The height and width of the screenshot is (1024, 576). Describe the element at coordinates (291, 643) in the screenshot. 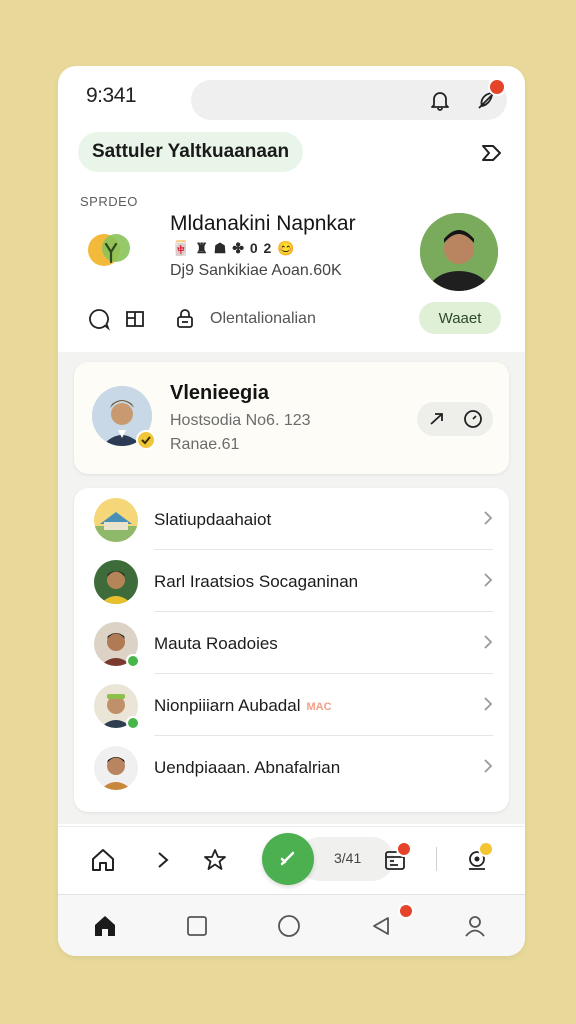

I see `list-item: Mauta Roadoies` at that location.